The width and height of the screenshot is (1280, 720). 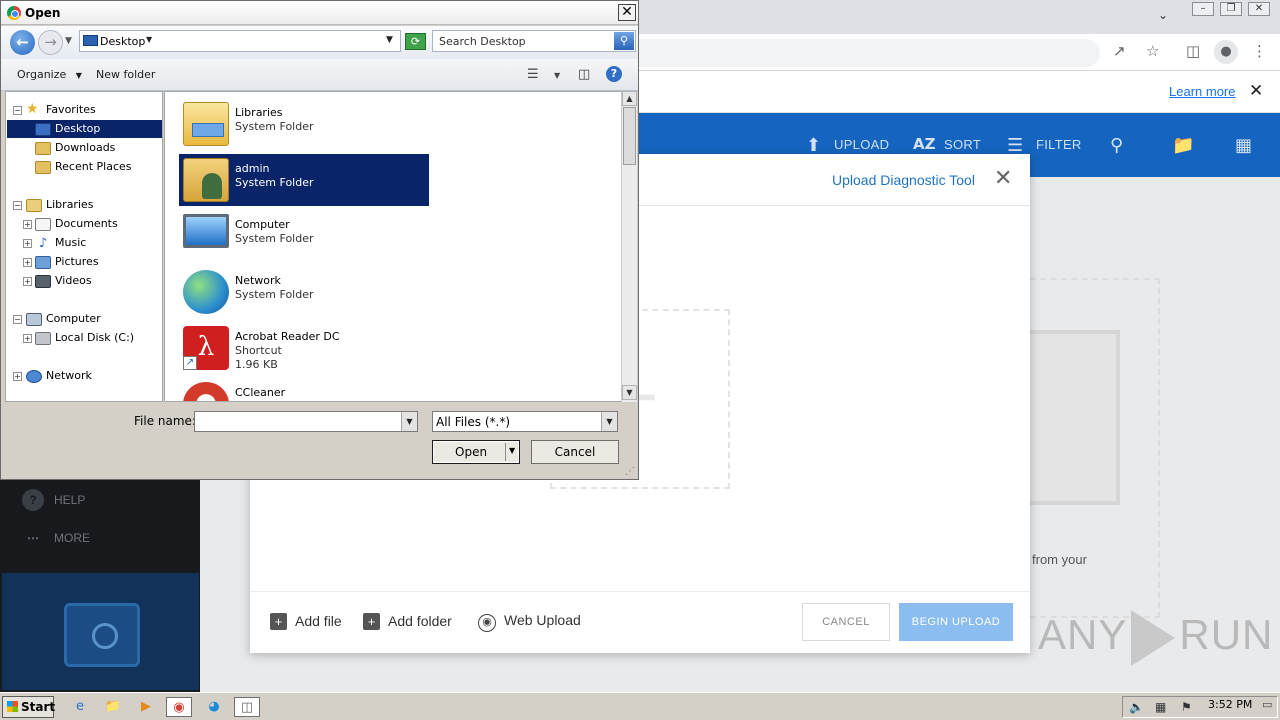 I want to click on tree-item-computer: Computer, so click(x=63, y=319).